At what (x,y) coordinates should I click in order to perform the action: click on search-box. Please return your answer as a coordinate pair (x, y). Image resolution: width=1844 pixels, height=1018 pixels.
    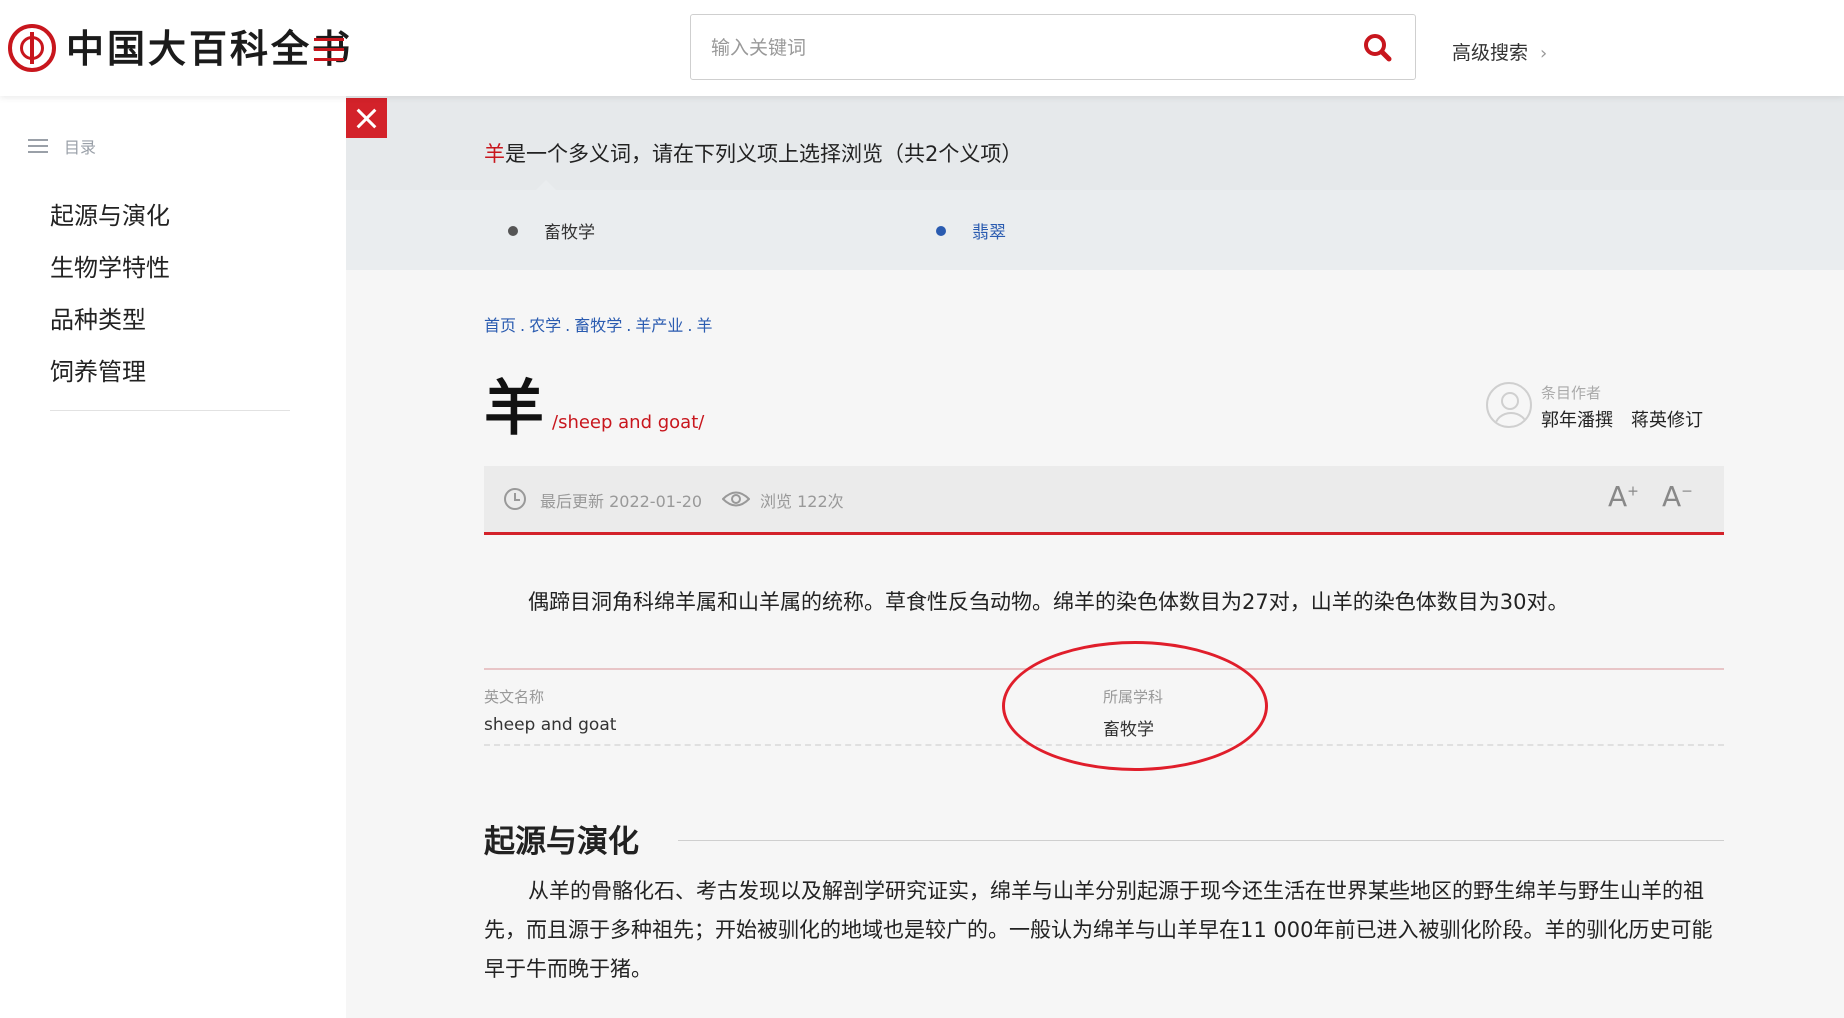
    Looking at the image, I should click on (1053, 47).